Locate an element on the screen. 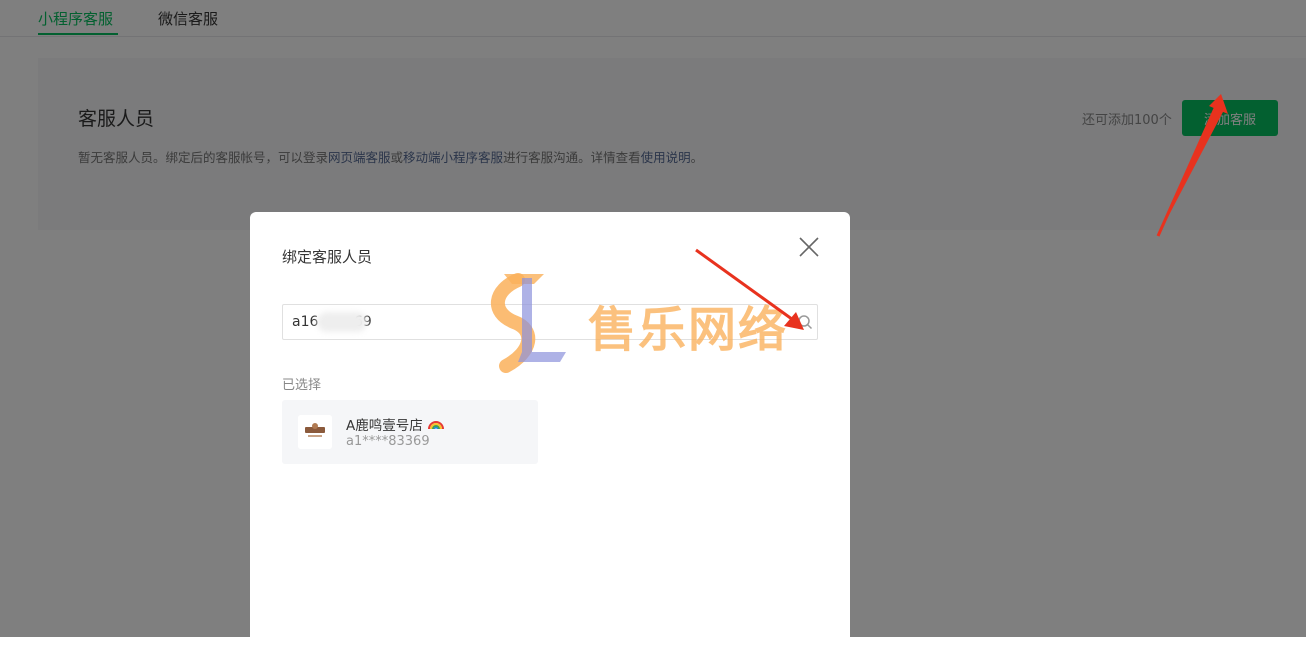  close-icon is located at coordinates (809, 247).